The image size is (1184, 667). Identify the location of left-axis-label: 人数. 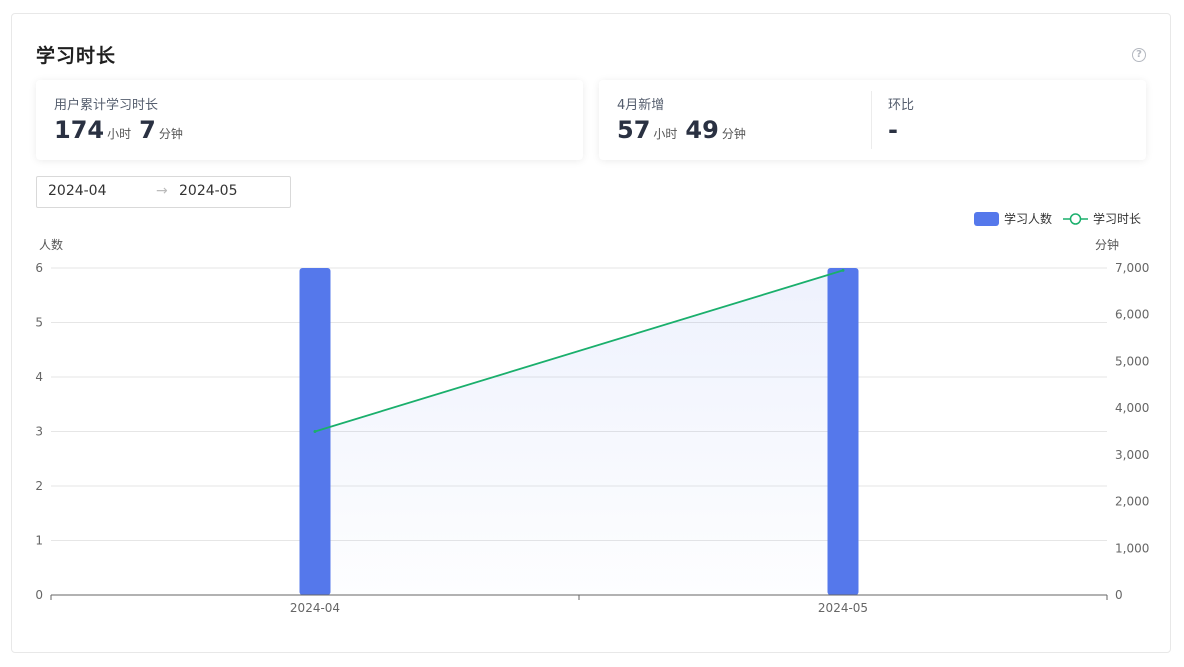
(51, 244).